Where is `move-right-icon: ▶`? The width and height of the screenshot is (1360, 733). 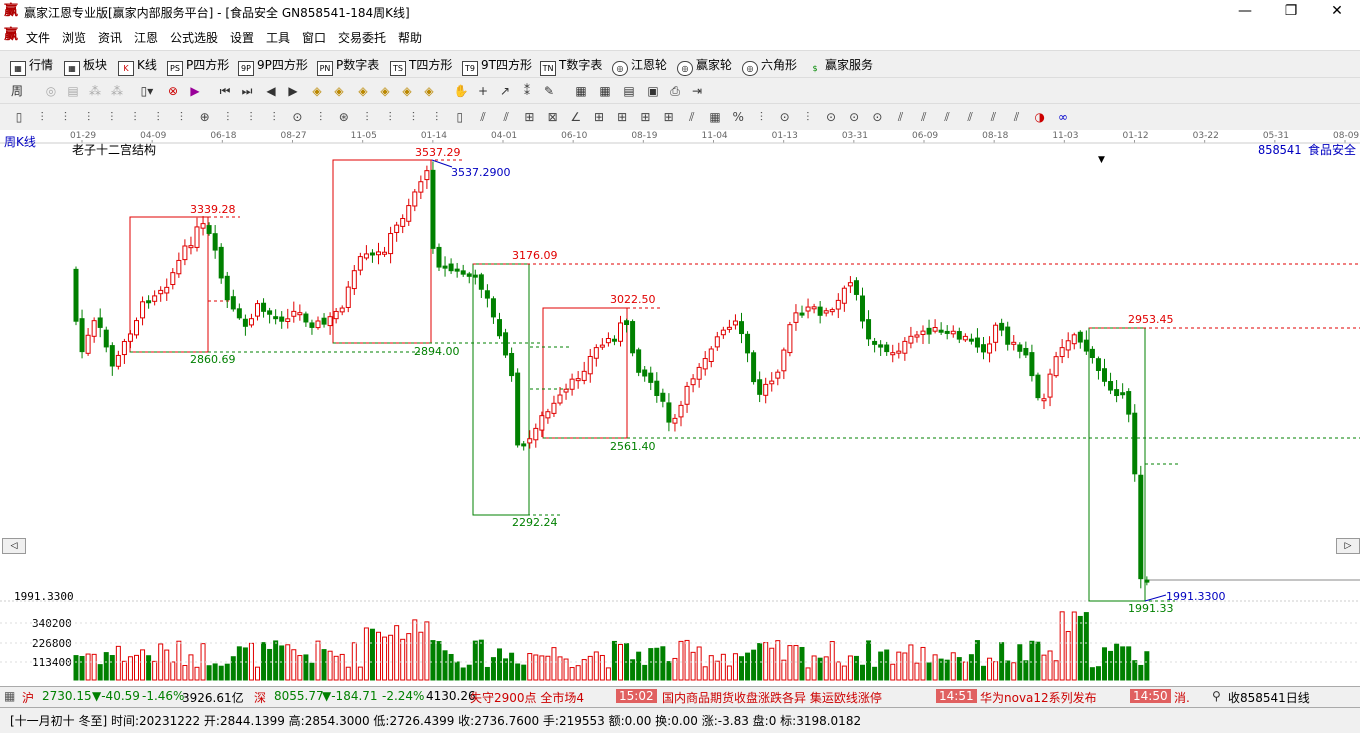
move-right-icon: ▶ is located at coordinates (293, 91).